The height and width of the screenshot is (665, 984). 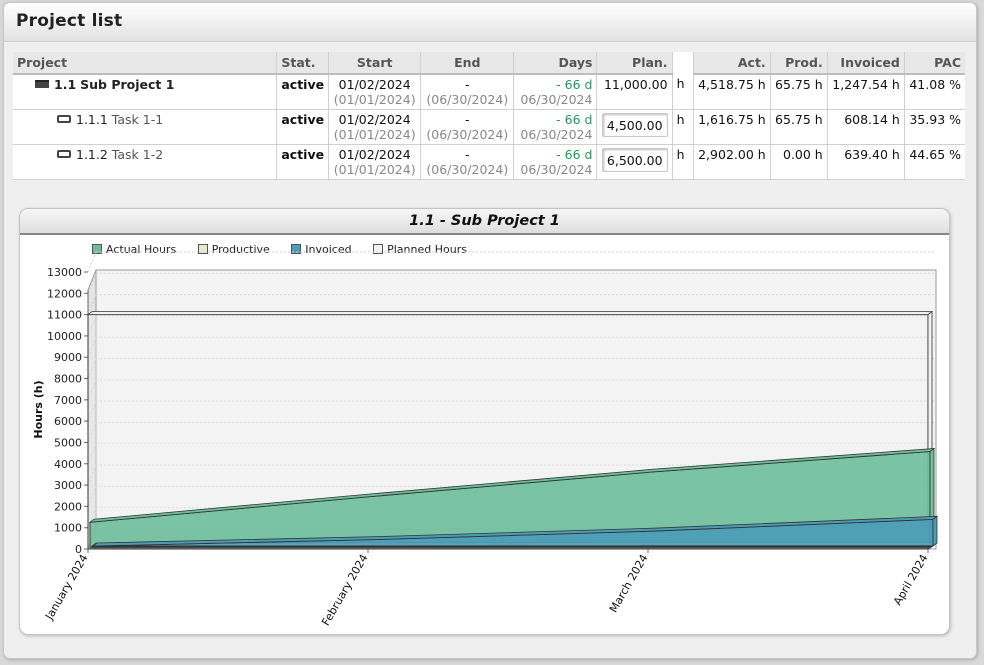 I want to click on col-project: Project, so click(x=145, y=63).